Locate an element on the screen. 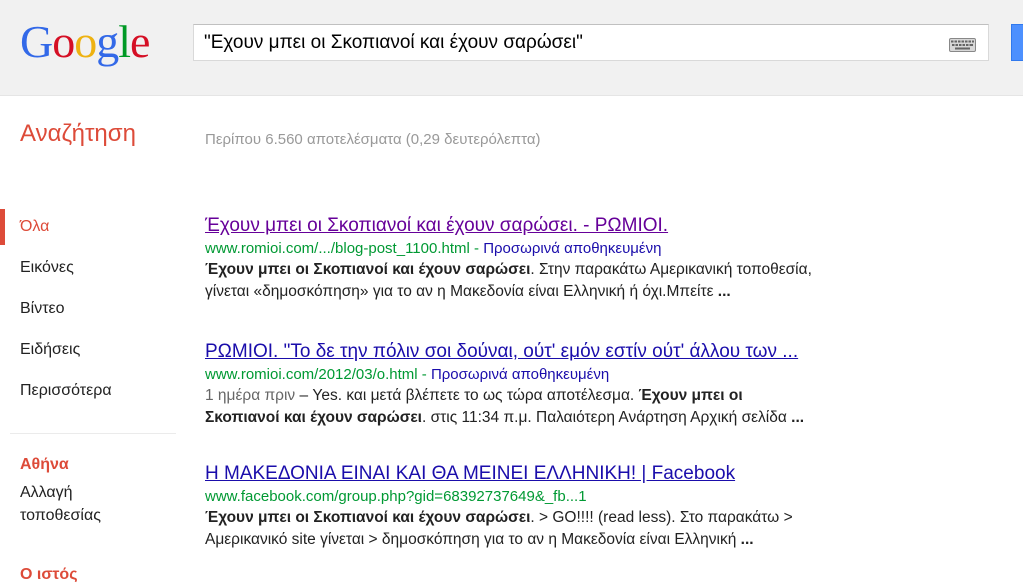  nav-item-videos: Βίντεο is located at coordinates (89, 308).